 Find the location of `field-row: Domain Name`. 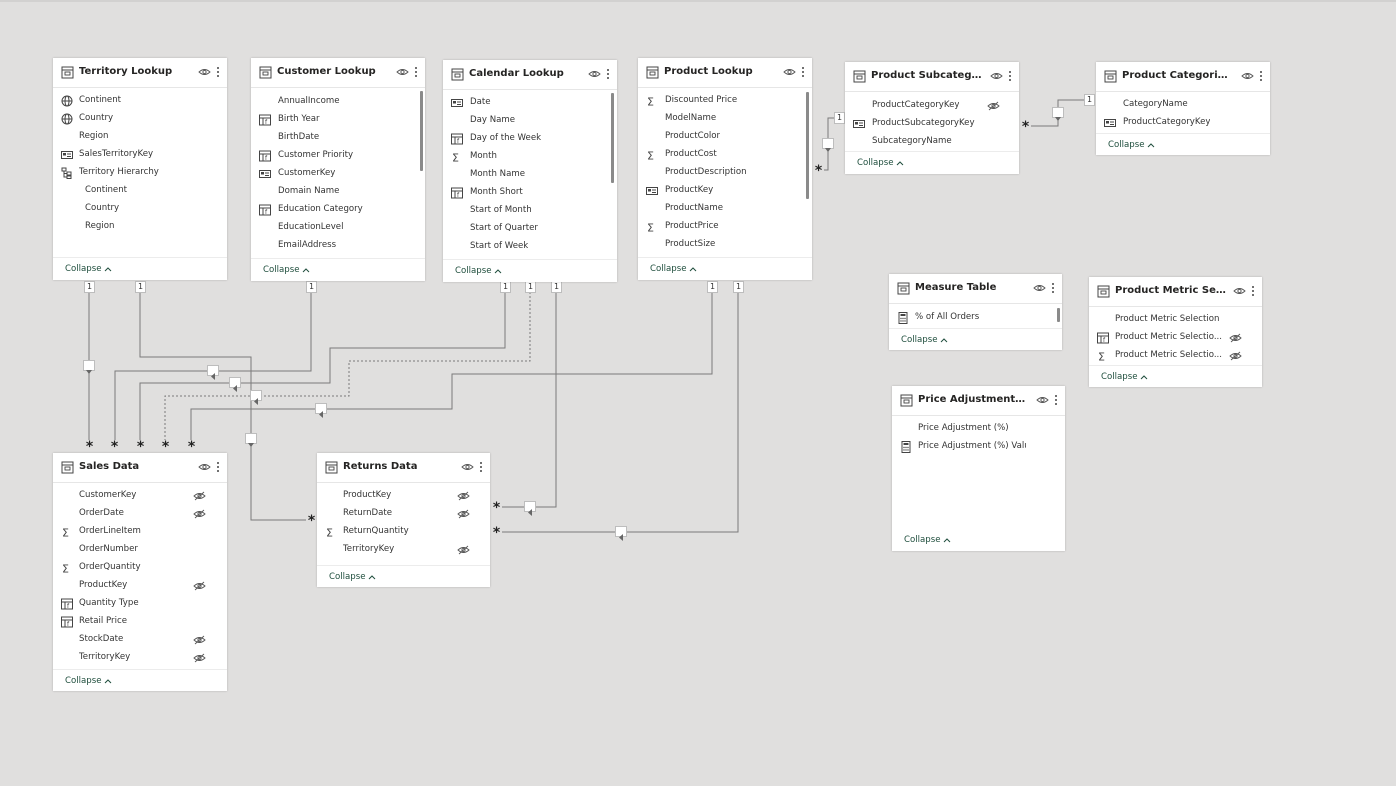

field-row: Domain Name is located at coordinates (338, 192).